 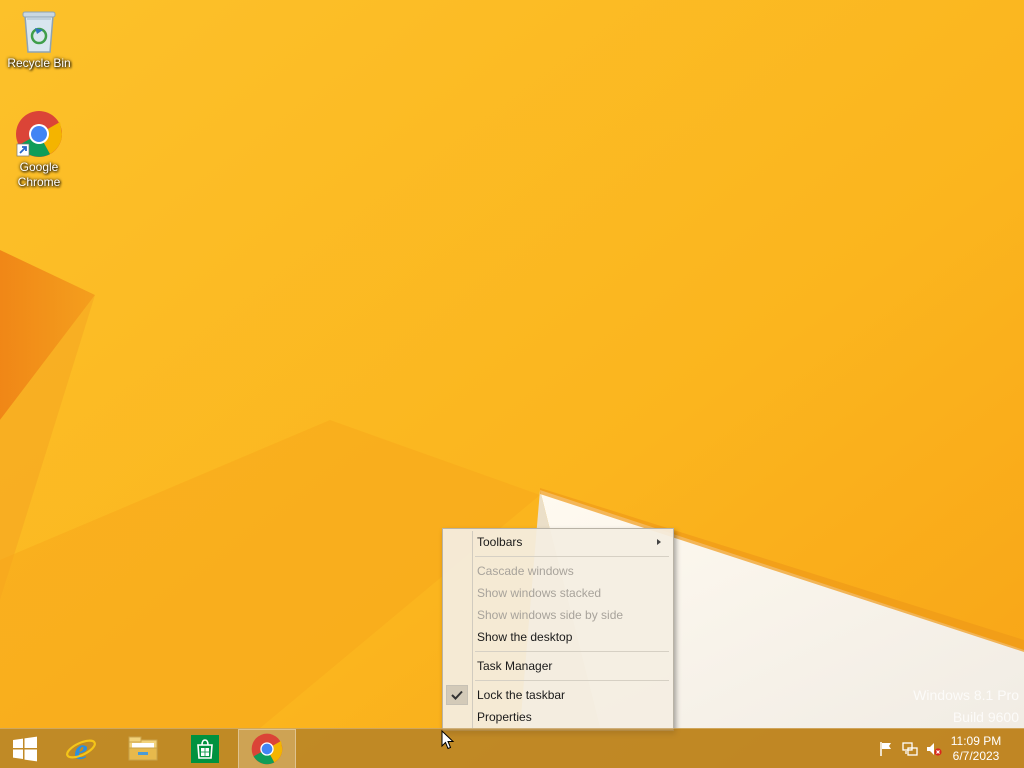 What do you see at coordinates (515, 666) in the screenshot?
I see `menu-item-label: Task Manager` at bounding box center [515, 666].